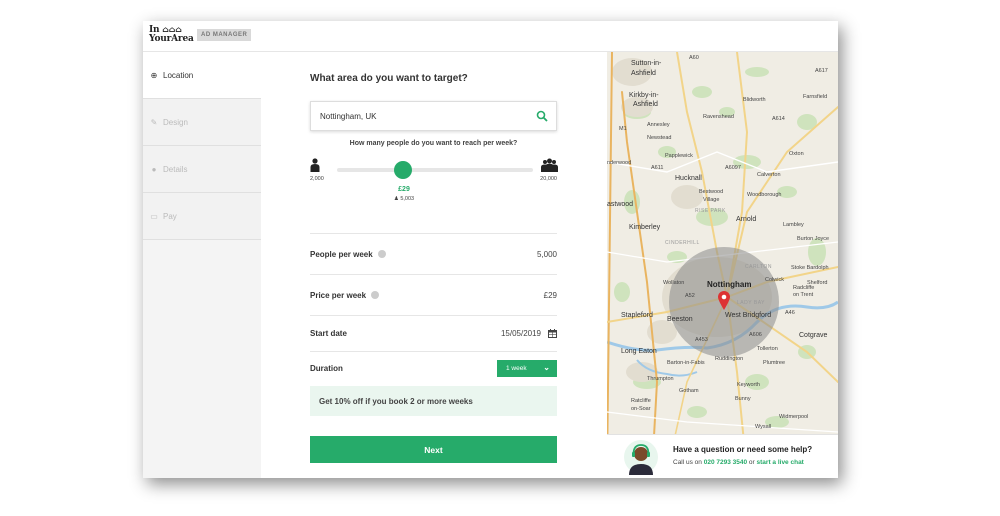 The width and height of the screenshot is (1000, 516). I want to click on sidebar-item-design: ✎ Design, so click(202, 122).